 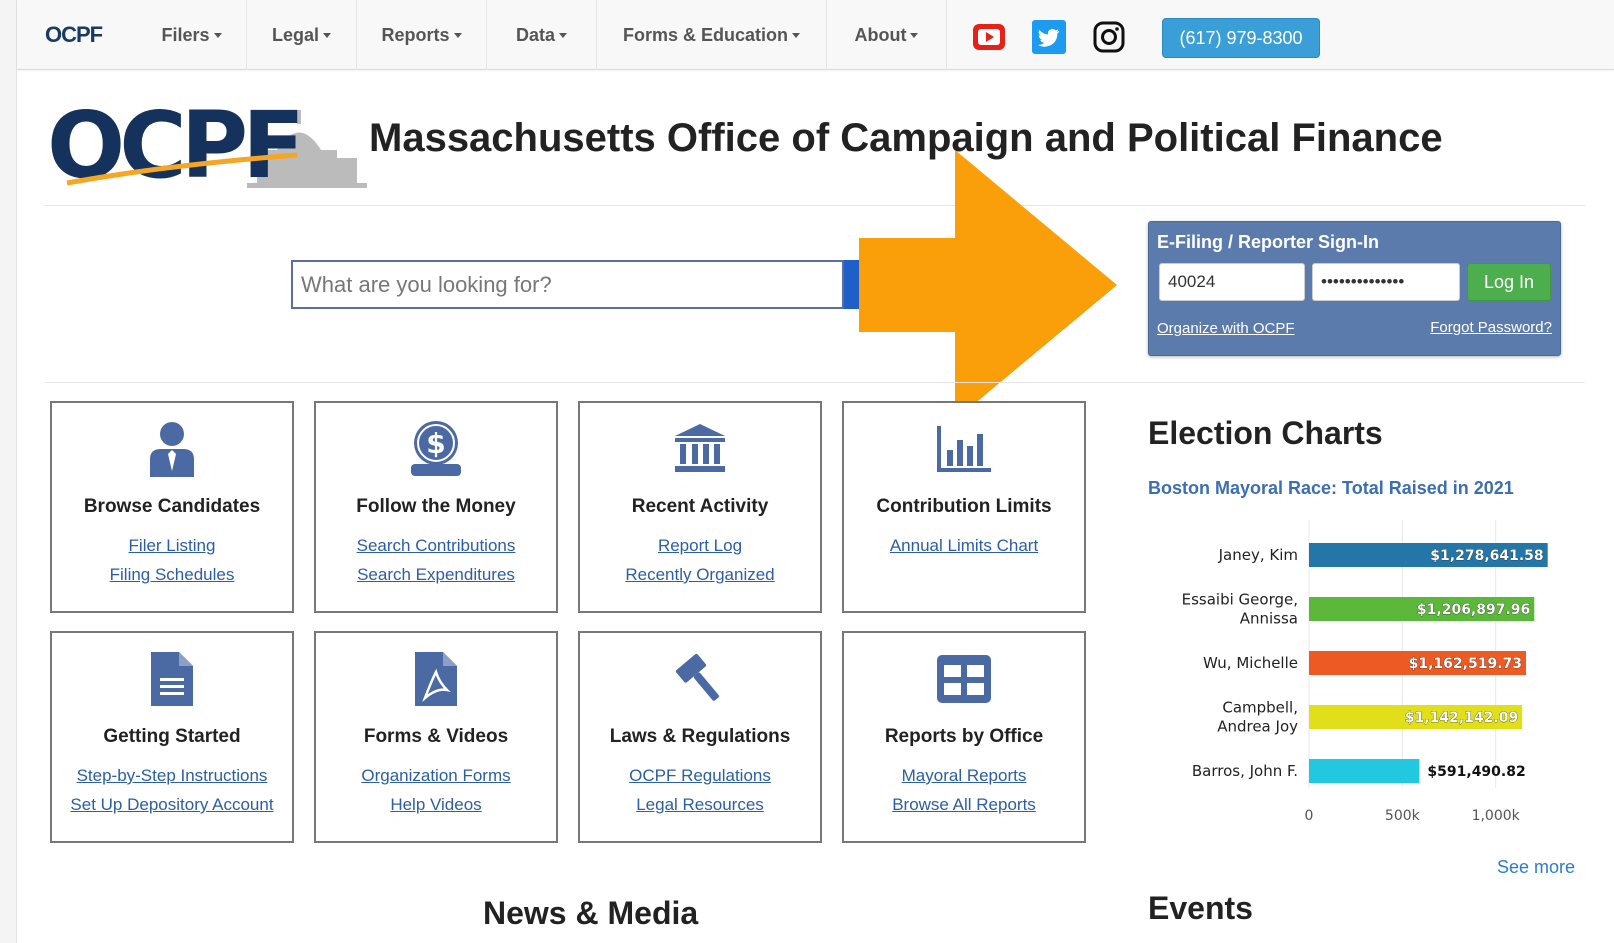 What do you see at coordinates (1226, 328) in the screenshot?
I see `organize-link: Organize with OCPF` at bounding box center [1226, 328].